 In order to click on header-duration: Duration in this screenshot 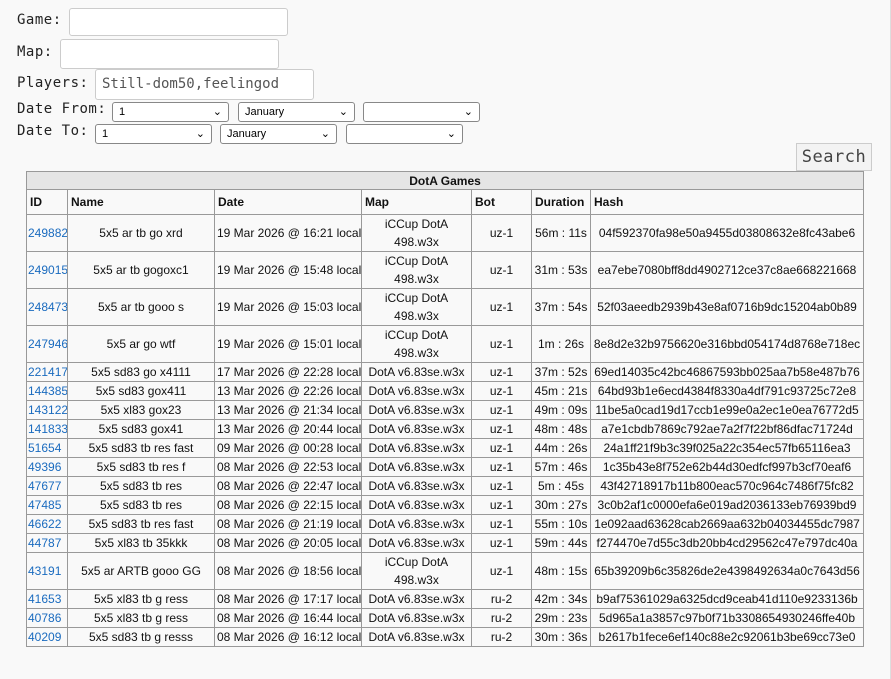, I will do `click(561, 202)`.